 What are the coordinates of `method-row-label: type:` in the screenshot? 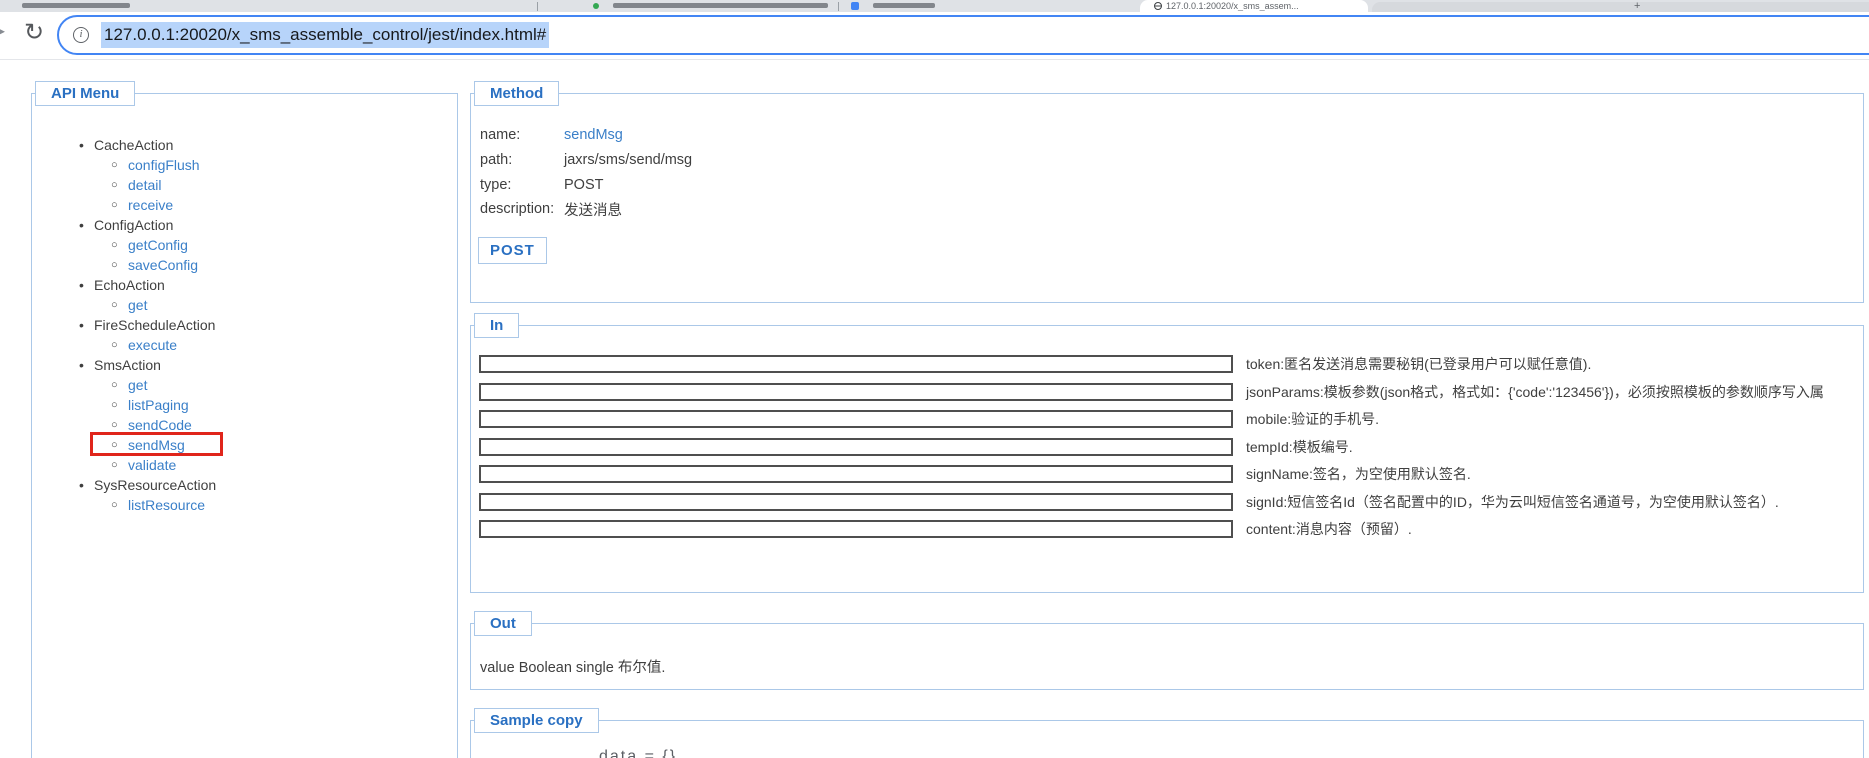 It's located at (496, 184).